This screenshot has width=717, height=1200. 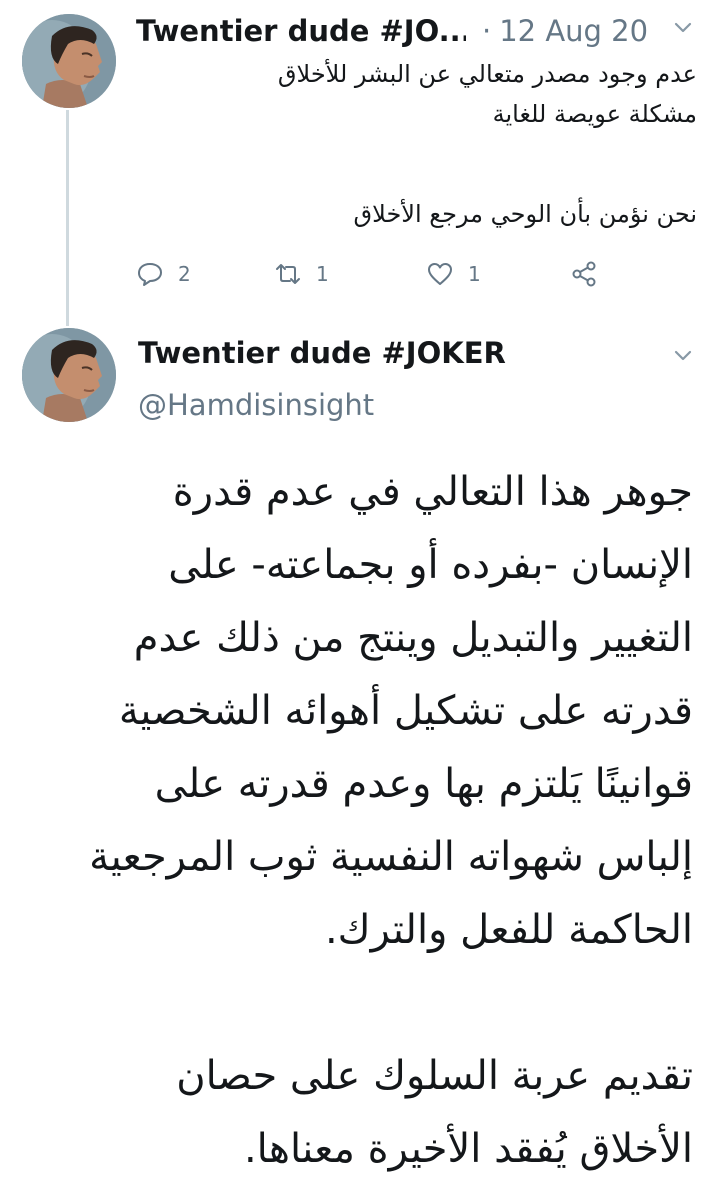 I want to click on author-handle: @Hamdisinsight, so click(x=256, y=405).